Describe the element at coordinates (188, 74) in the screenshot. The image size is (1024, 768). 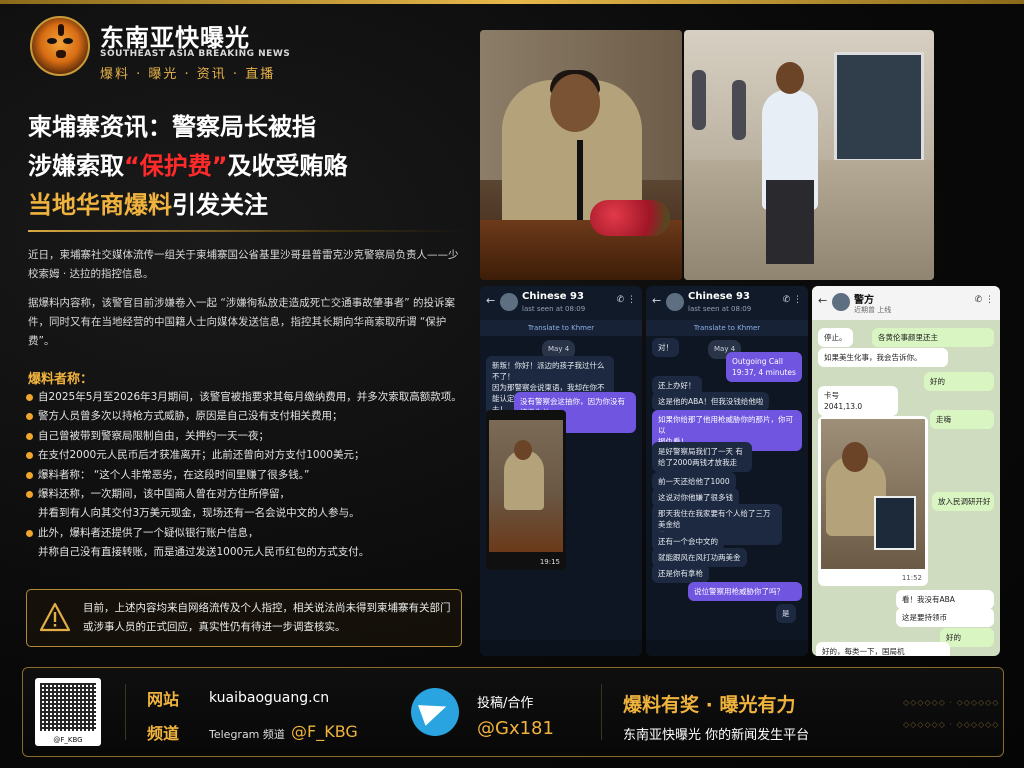
I see `brand-subtitle: 爆料 · 曝光 · 资讯 · 直播` at that location.